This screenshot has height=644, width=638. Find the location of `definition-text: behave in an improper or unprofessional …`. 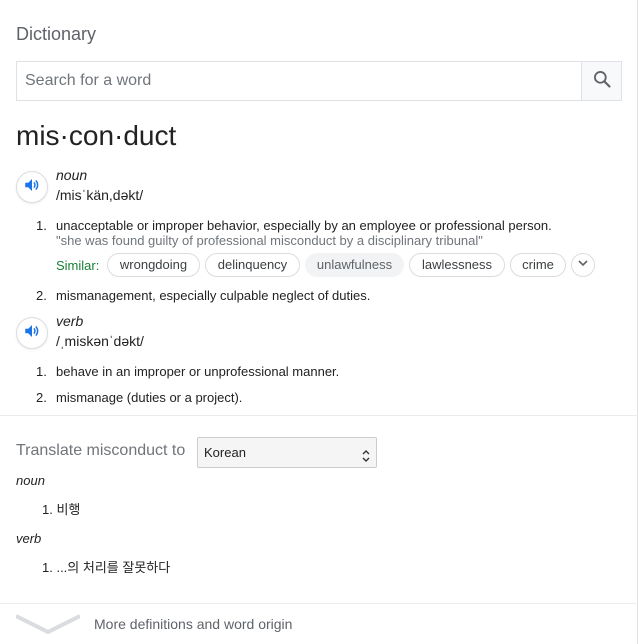

definition-text: behave in an improper or unprofessional … is located at coordinates (198, 371).